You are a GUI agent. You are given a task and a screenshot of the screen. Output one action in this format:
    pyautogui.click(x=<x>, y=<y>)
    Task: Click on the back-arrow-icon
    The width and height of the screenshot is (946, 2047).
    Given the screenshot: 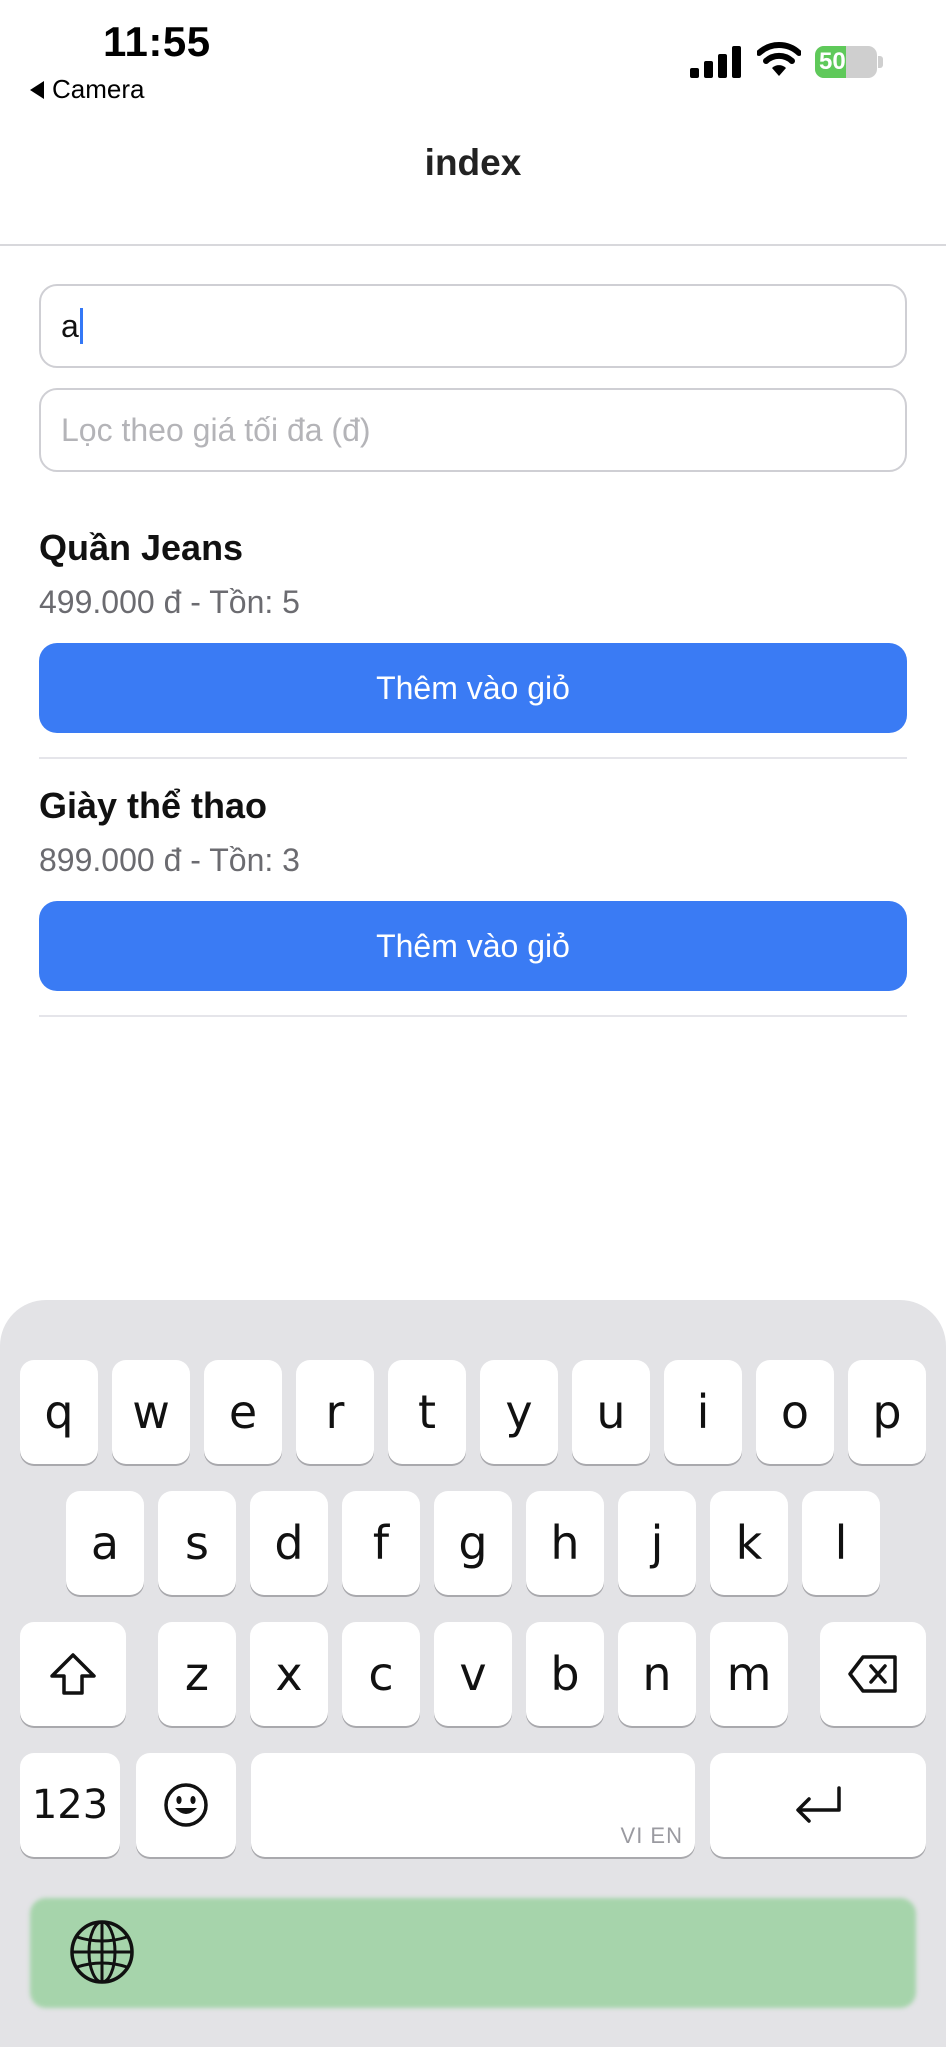 What is the action you would take?
    pyautogui.click(x=37, y=89)
    